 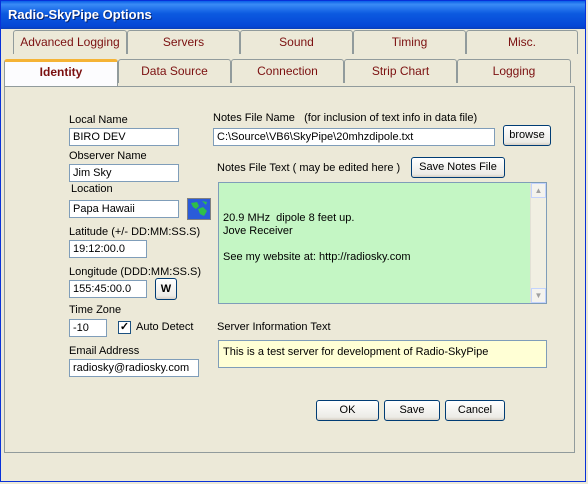 I want to click on auto-detect-label: Auto Detect, so click(x=165, y=327).